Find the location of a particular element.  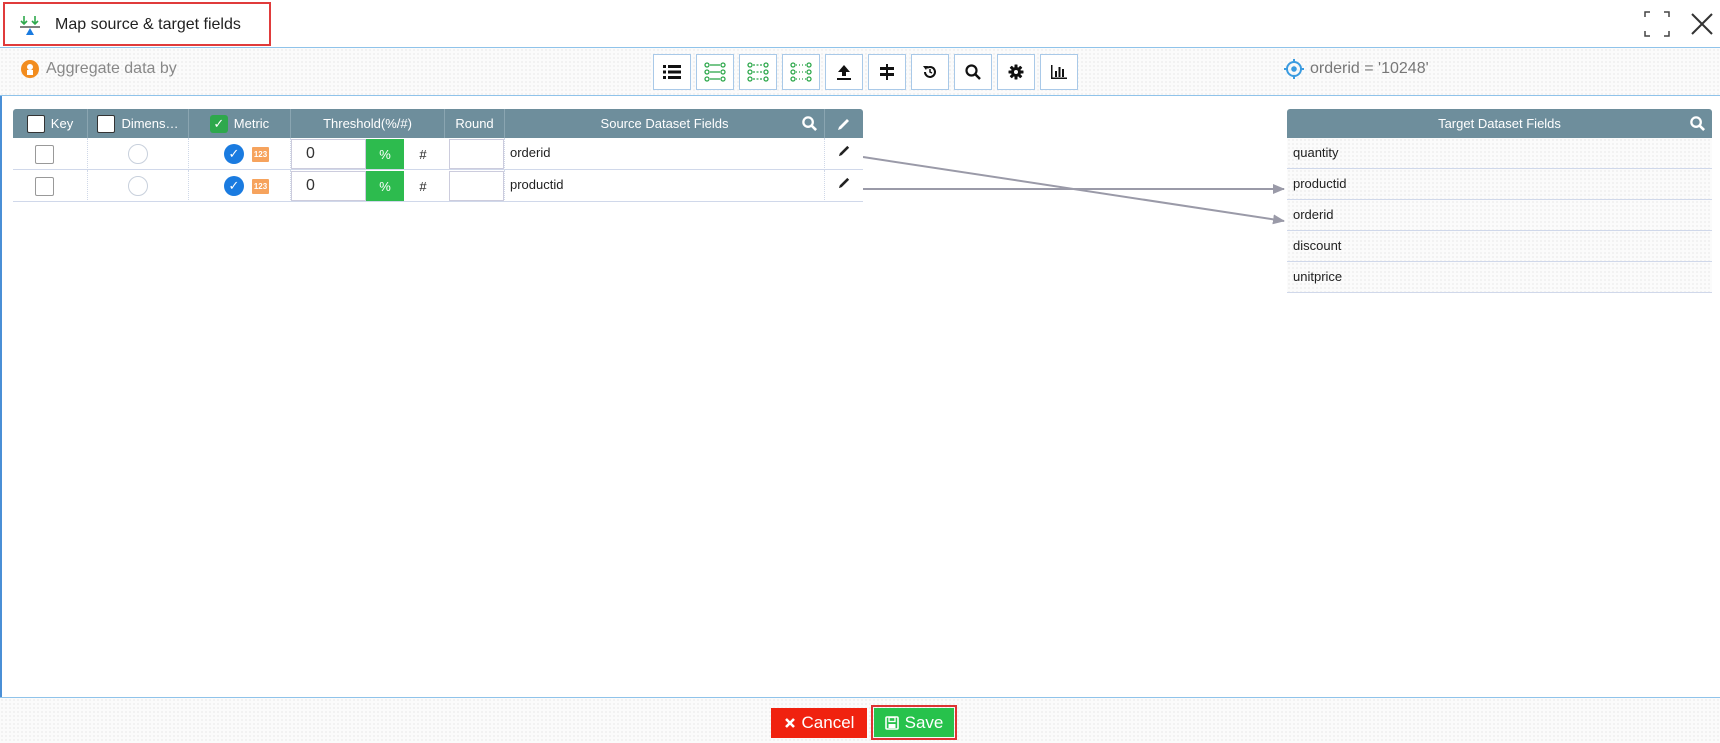

key-column-header: Key is located at coordinates (50, 123).